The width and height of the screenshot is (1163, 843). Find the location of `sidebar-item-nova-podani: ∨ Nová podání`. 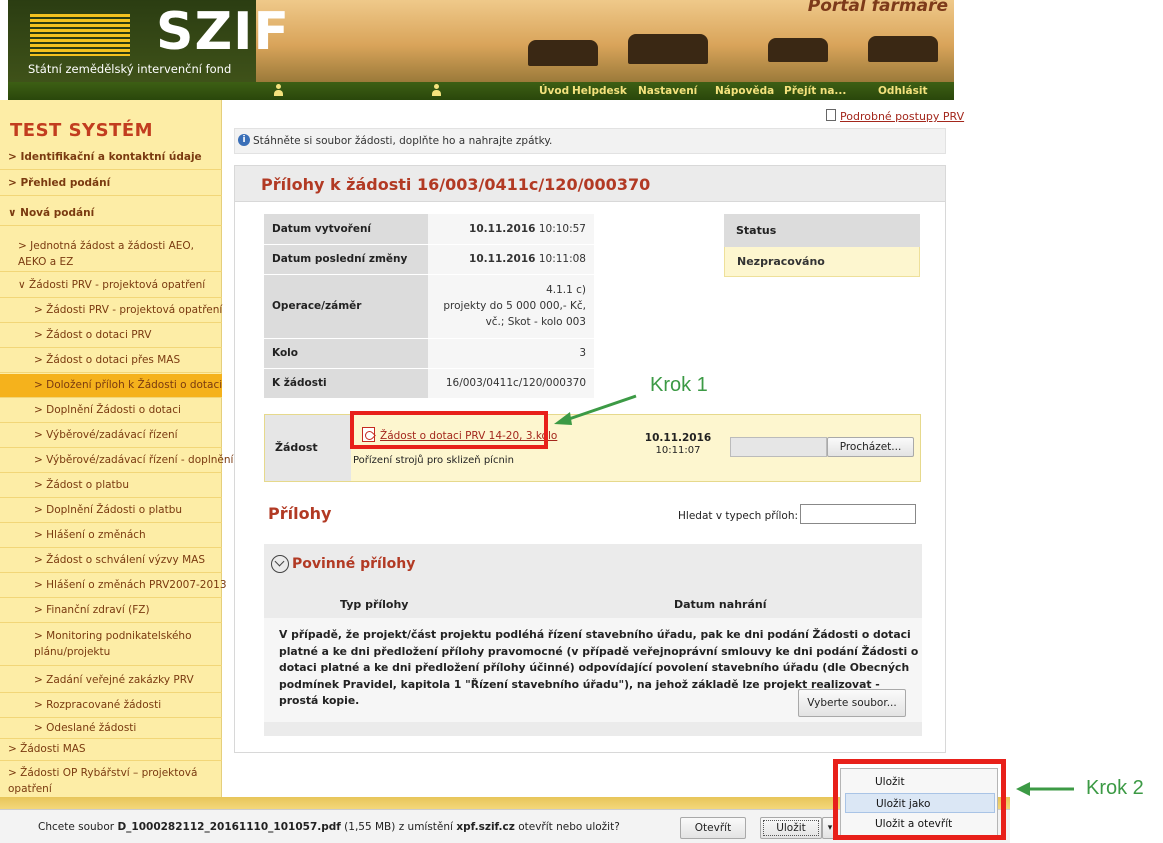

sidebar-item-nova-podani: ∨ Nová podání is located at coordinates (111, 214).